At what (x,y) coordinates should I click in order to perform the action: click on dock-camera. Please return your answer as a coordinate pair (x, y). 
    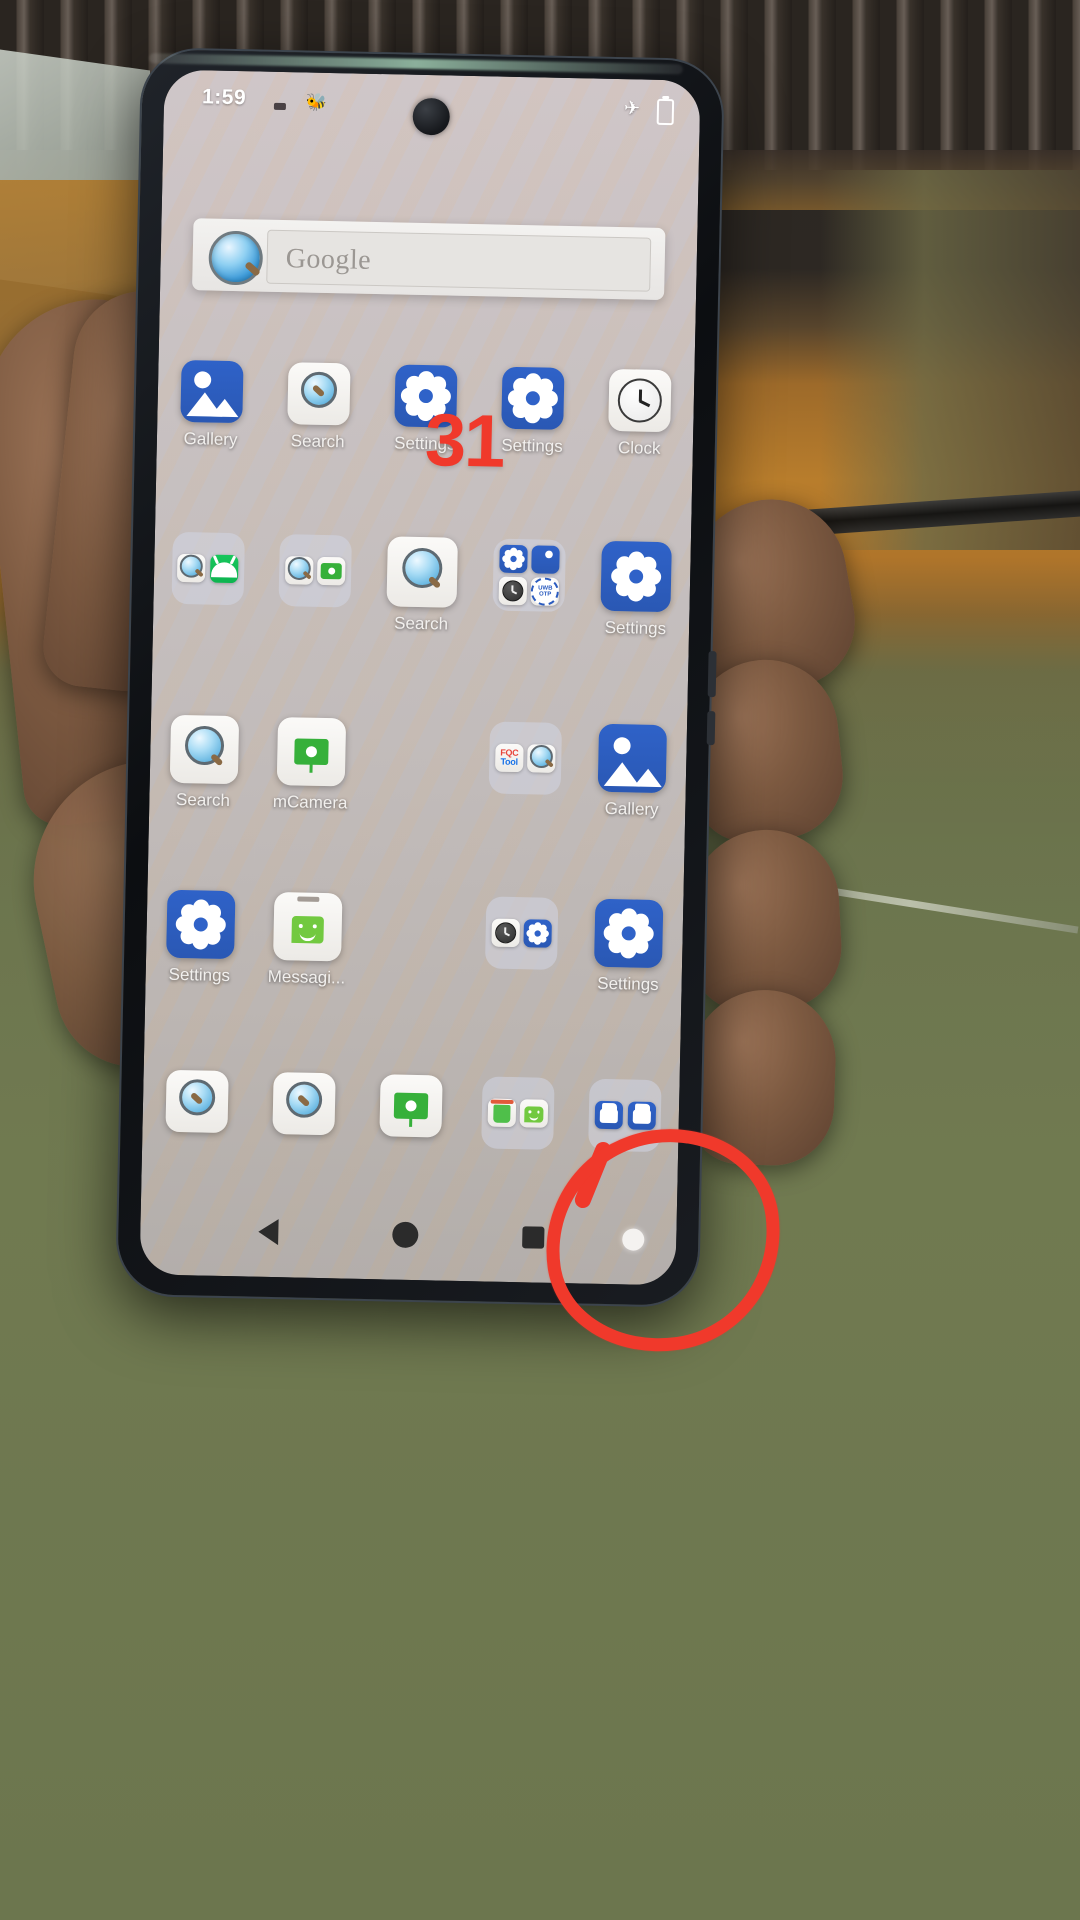
    Looking at the image, I should click on (411, 1111).